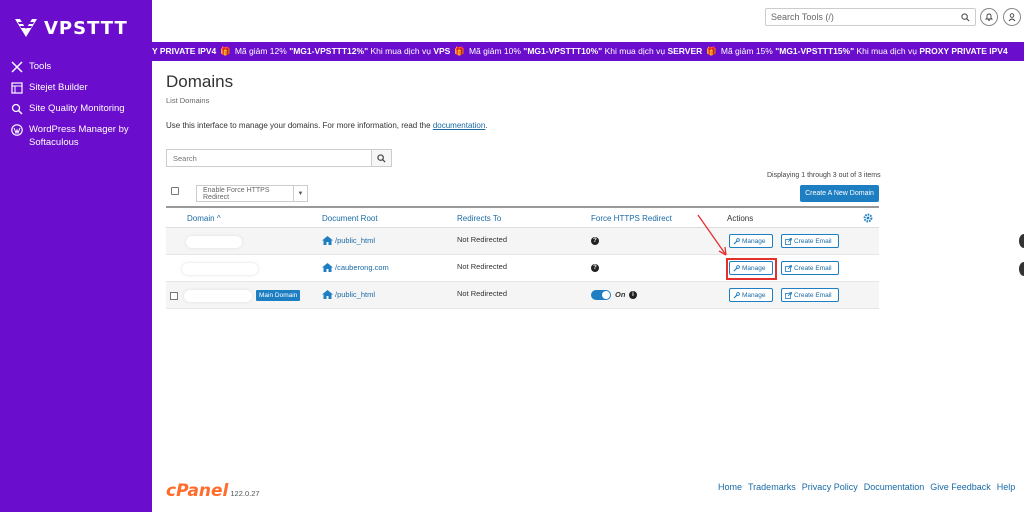 This screenshot has height=512, width=1024. Describe the element at coordinates (830, 487) in the screenshot. I see `footer-link-privacy: Privacy Policy` at that location.